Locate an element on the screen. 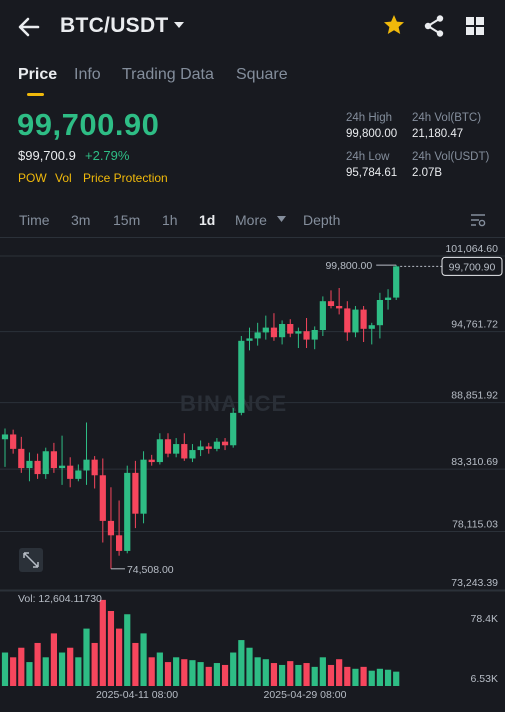 The width and height of the screenshot is (505, 712). stat-vol-usdt-label: 24h Vol(USDT) is located at coordinates (451, 157).